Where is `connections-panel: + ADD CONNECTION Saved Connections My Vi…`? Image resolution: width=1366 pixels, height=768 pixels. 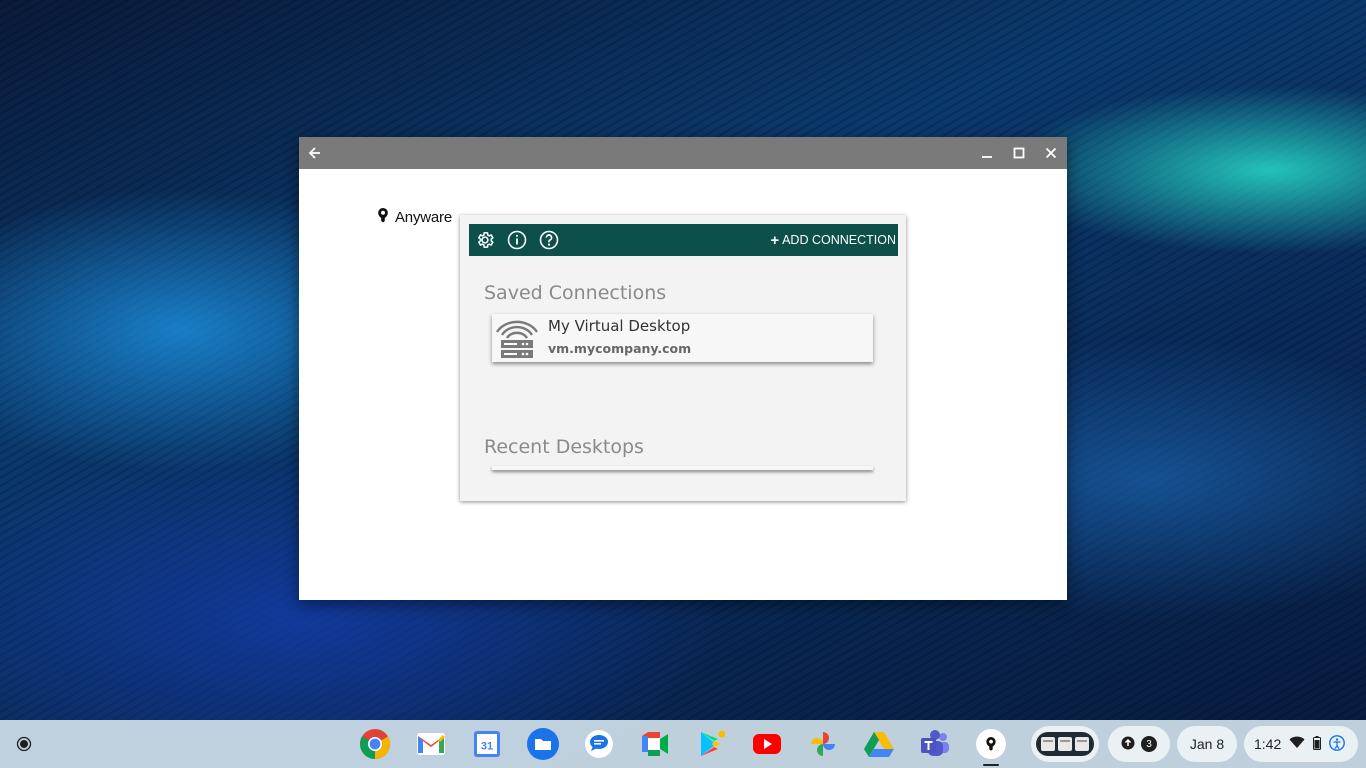
connections-panel: + ADD CONNECTION Saved Connections My Vi… is located at coordinates (683, 358).